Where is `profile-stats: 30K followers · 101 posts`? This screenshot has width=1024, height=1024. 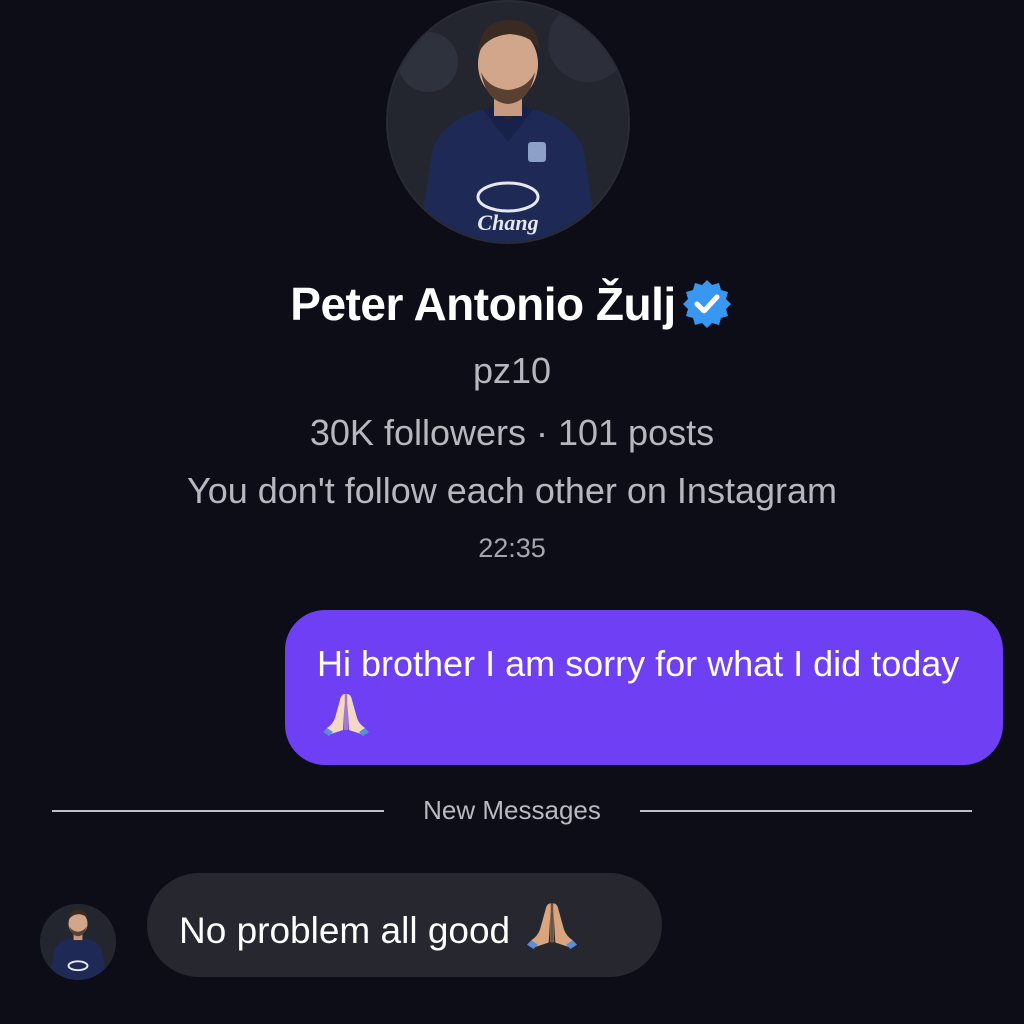 profile-stats: 30K followers · 101 posts is located at coordinates (512, 432).